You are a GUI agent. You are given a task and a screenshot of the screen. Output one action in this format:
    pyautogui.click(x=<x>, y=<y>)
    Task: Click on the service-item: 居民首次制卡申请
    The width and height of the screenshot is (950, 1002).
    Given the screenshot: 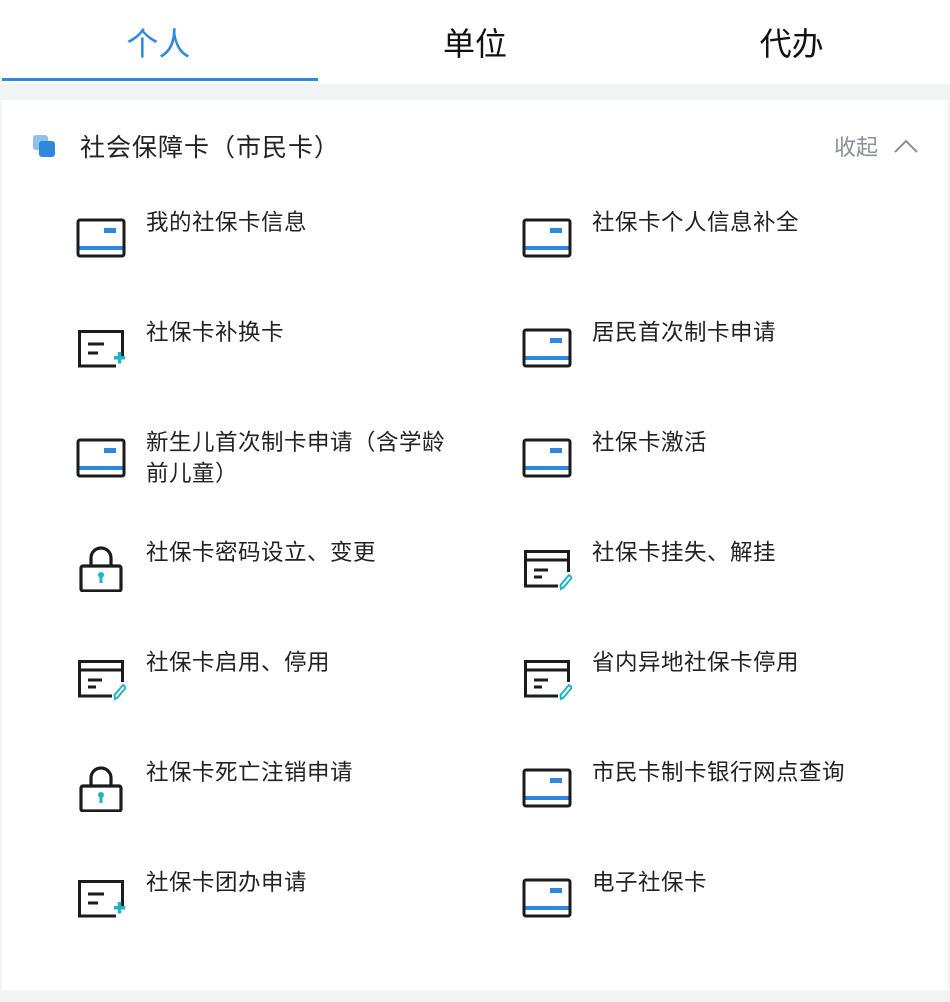 What is the action you would take?
    pyautogui.click(x=722, y=363)
    